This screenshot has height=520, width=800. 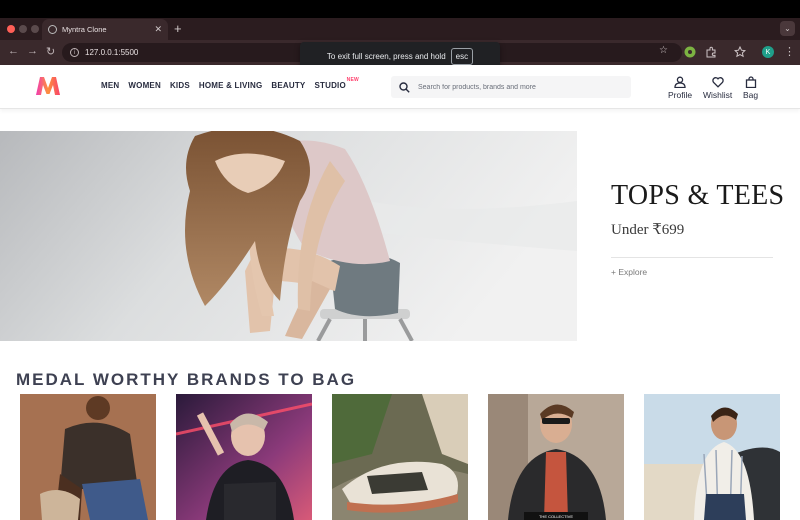 What do you see at coordinates (13, 51) in the screenshot?
I see `back-arrow-icon: ←` at bounding box center [13, 51].